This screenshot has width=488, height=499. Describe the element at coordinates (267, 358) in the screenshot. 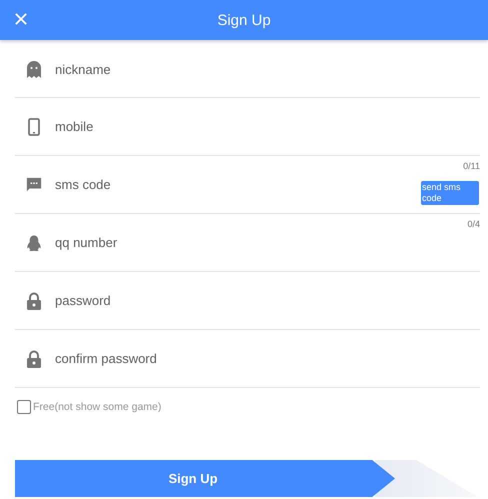

I see `input-field: confirm password` at that location.